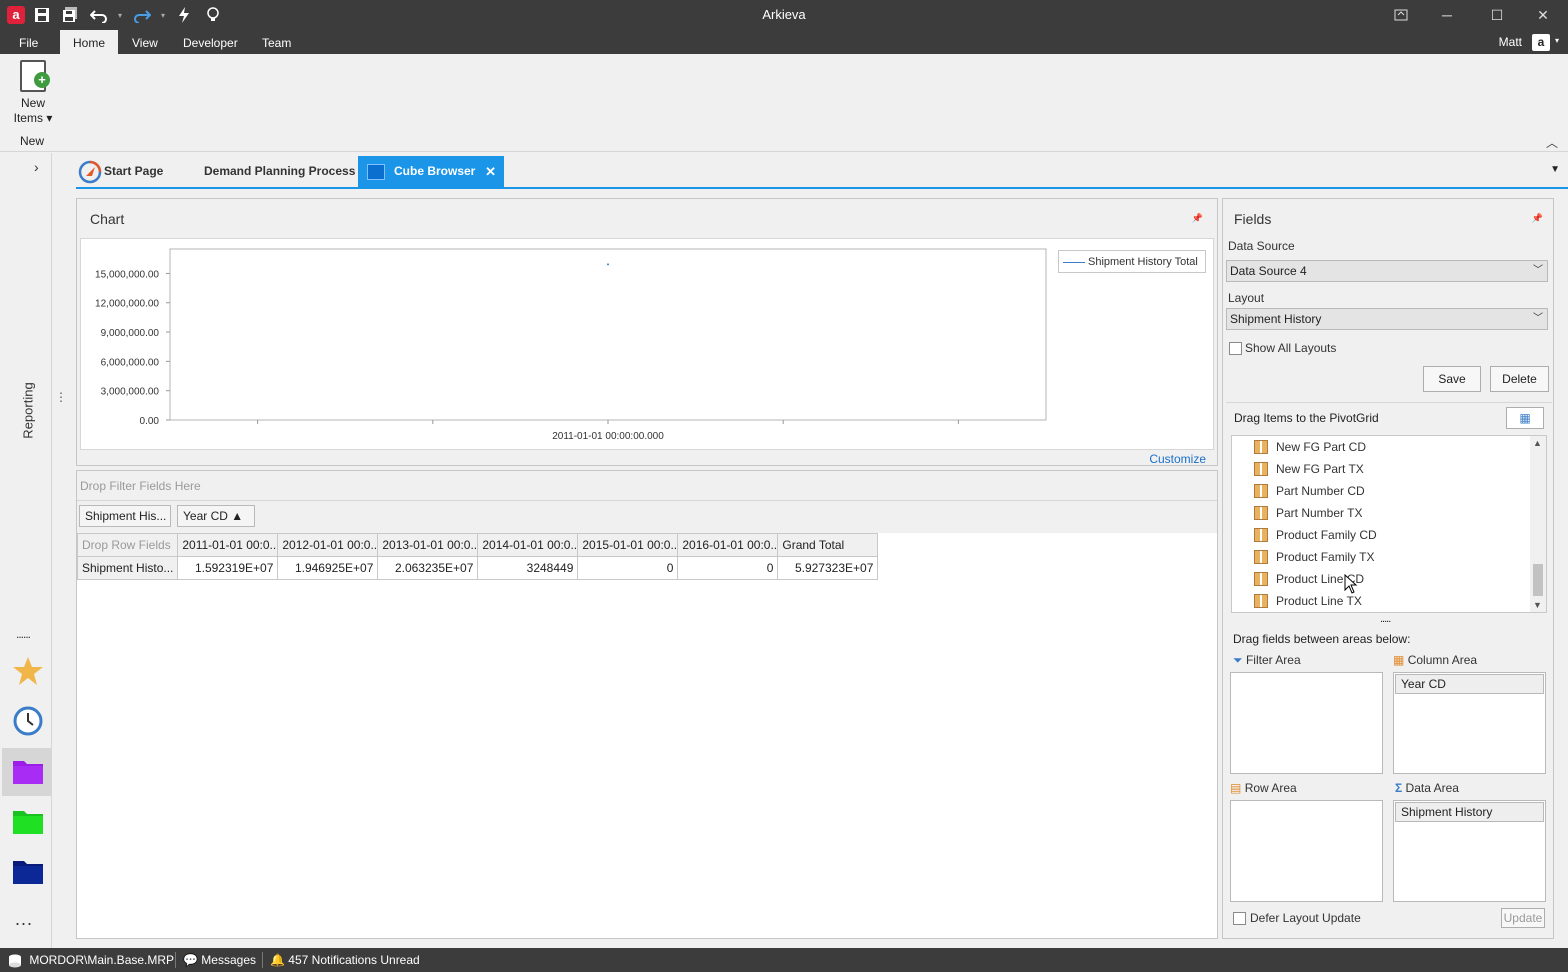  What do you see at coordinates (276, 42) in the screenshot?
I see `menu-team: Team` at bounding box center [276, 42].